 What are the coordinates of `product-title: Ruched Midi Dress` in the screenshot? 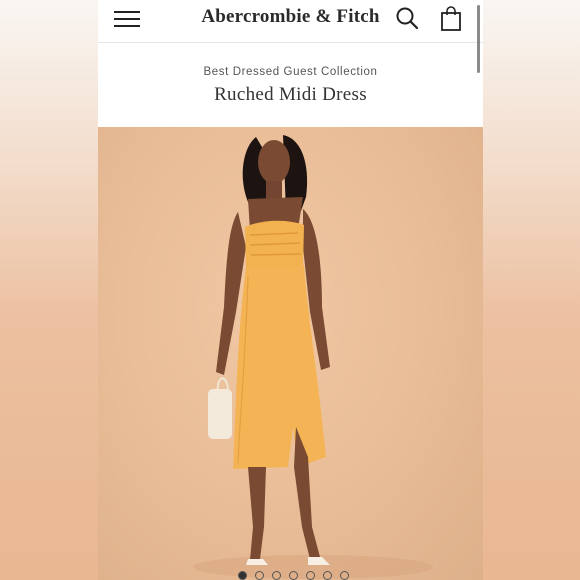 It's located at (290, 94).